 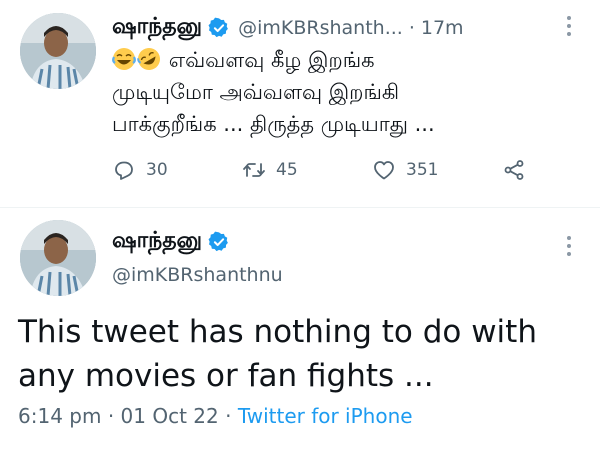 What do you see at coordinates (177, 170) in the screenshot?
I see `reply-button: 30` at bounding box center [177, 170].